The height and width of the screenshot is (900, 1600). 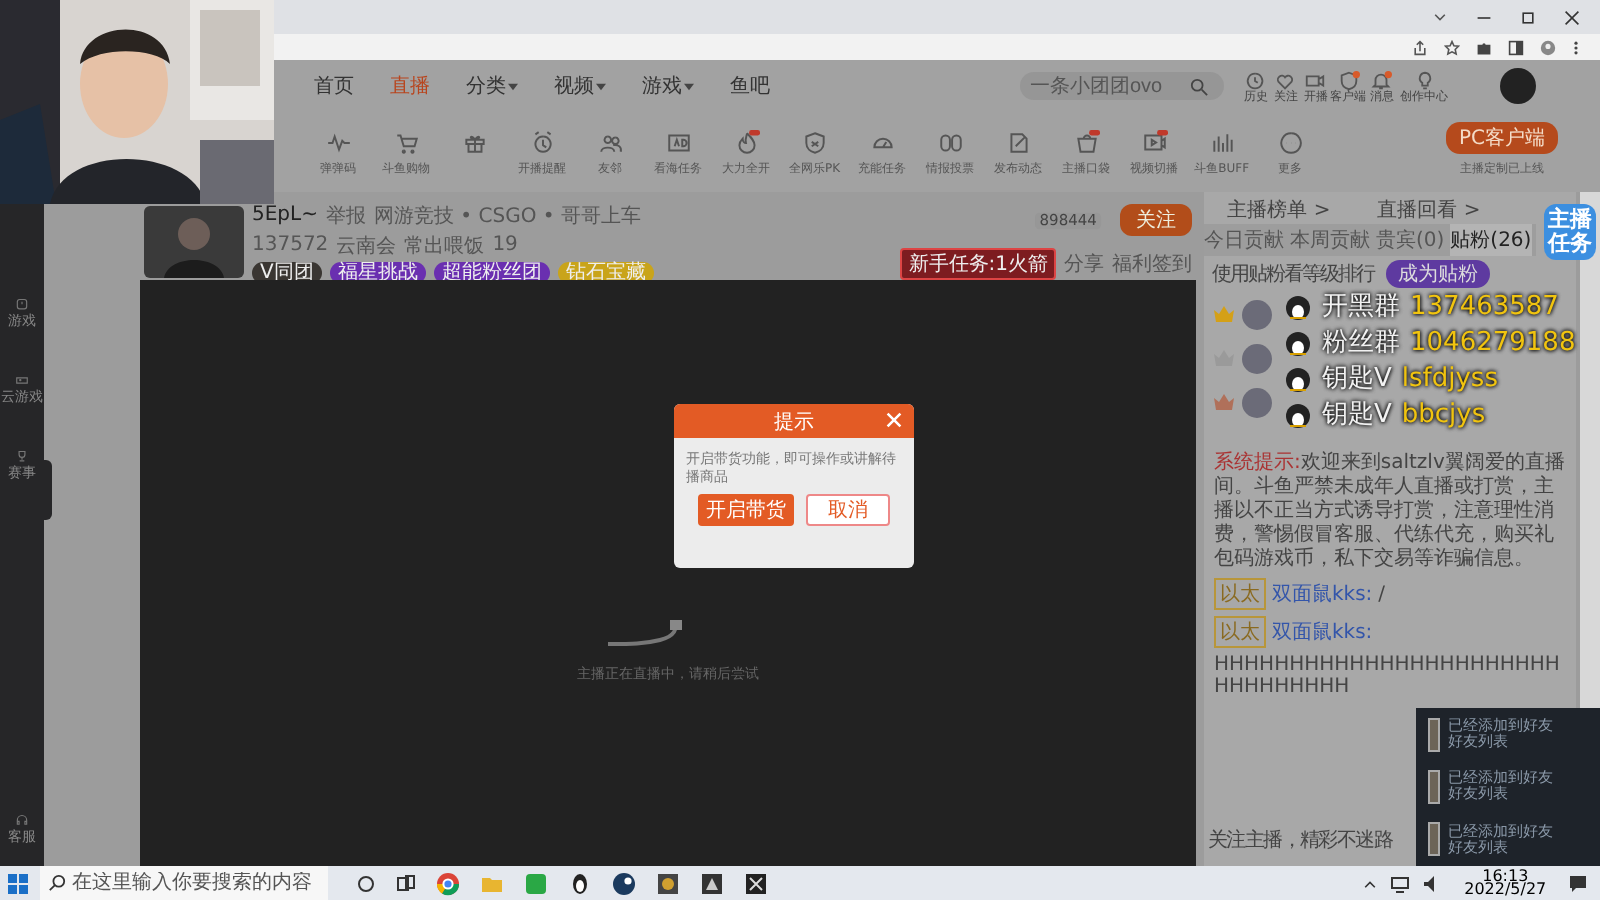 I want to click on penguin-icon, so click(x=580, y=883).